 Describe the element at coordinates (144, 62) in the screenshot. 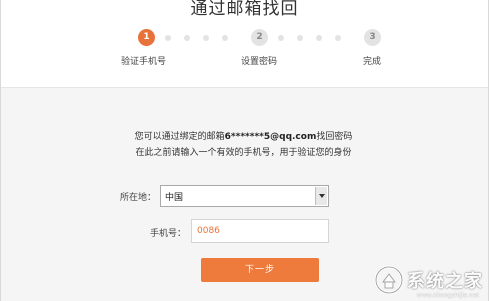

I see `step-1-label: 验证手机号` at that location.